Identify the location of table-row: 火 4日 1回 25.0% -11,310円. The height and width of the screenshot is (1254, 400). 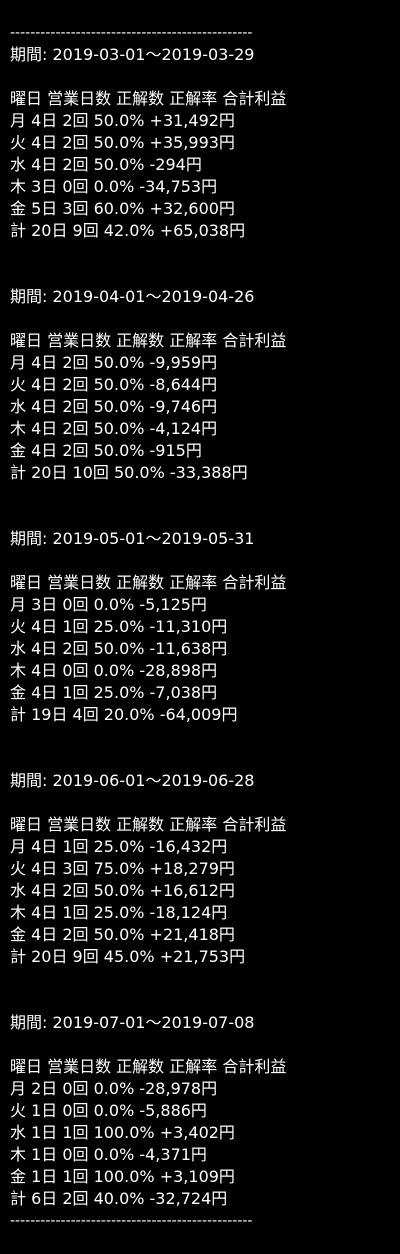
(119, 626).